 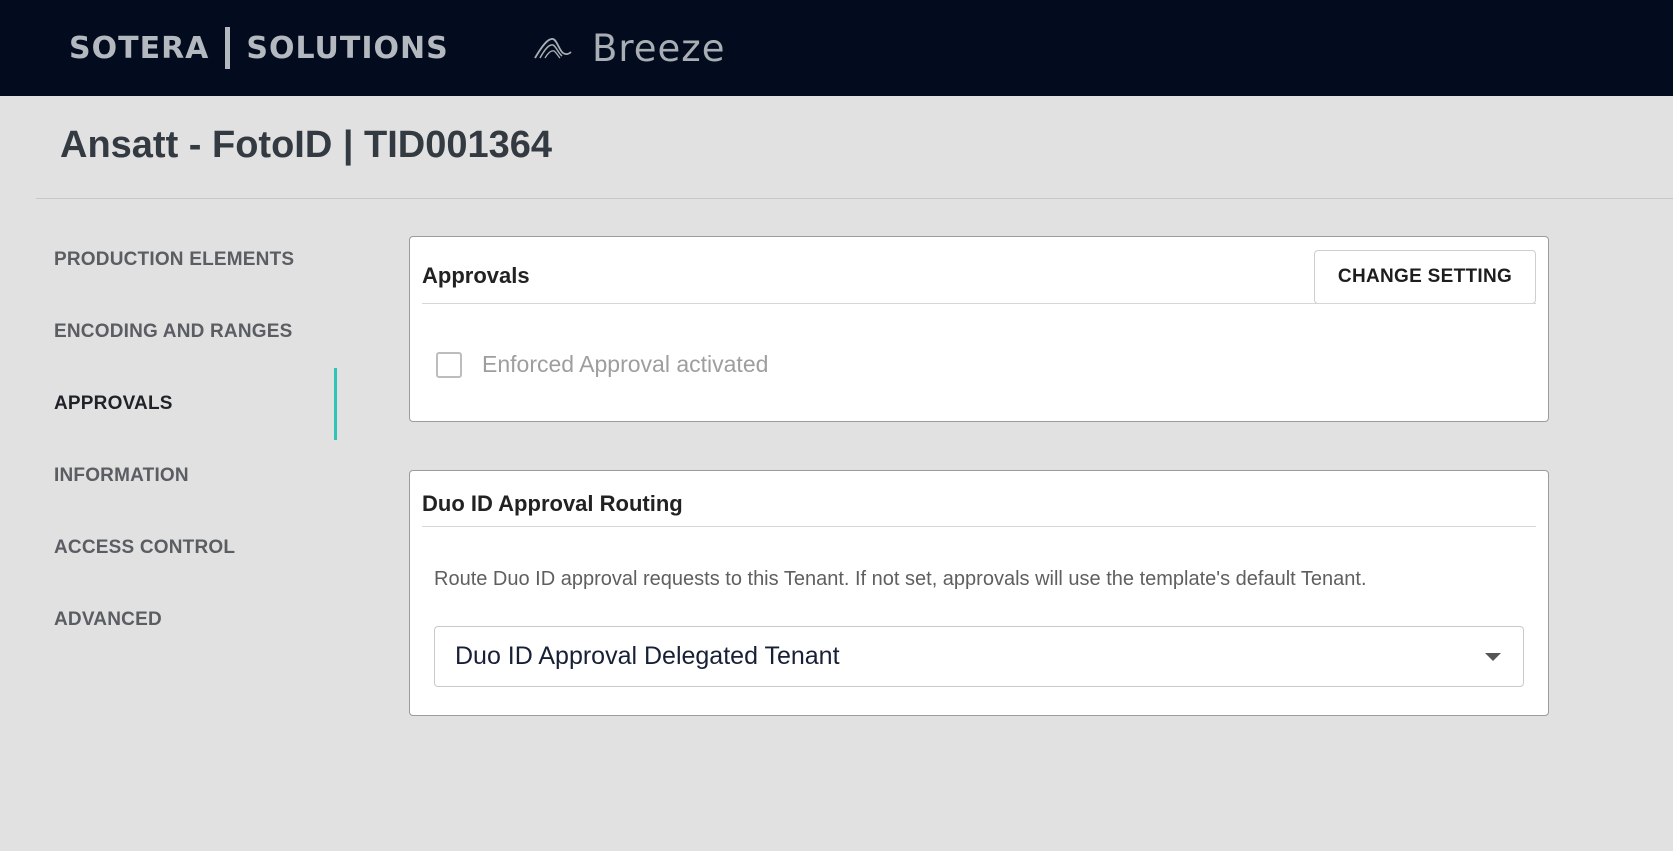 I want to click on nav-item-information: INFORMATION, so click(x=194, y=476).